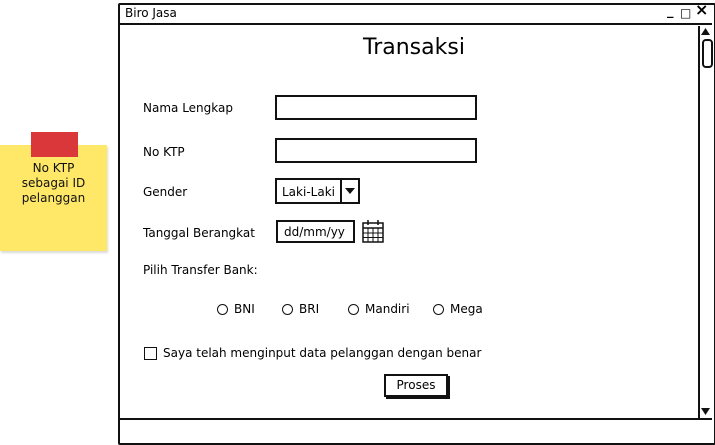 This screenshot has width=715, height=445. I want to click on status-bar-divider, so click(416, 419).